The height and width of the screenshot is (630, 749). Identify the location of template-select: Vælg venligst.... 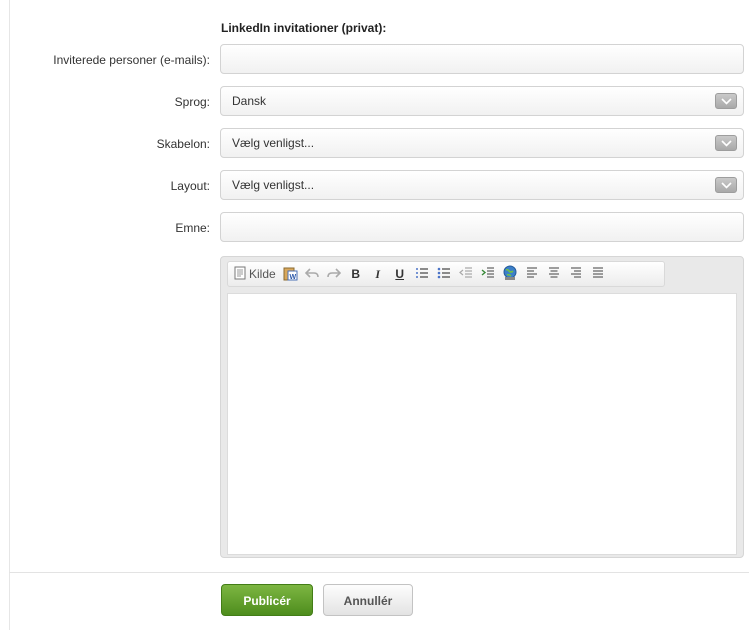
(482, 143).